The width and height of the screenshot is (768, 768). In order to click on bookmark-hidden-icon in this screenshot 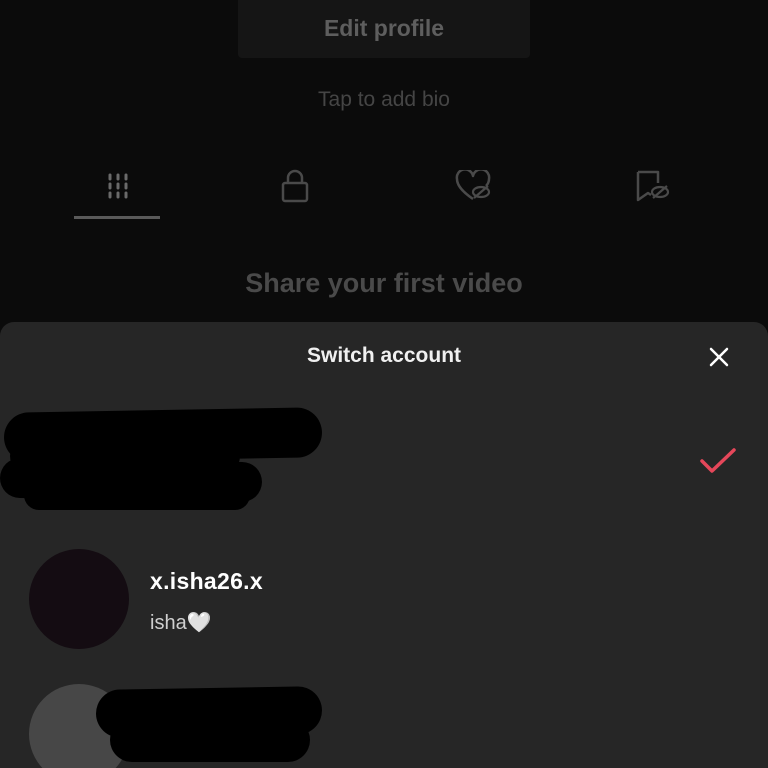, I will do `click(652, 186)`.